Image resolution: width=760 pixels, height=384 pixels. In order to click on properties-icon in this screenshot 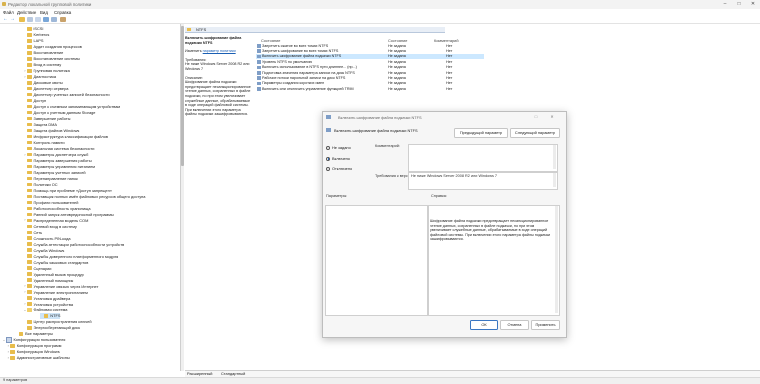, I will do `click(38, 19)`.